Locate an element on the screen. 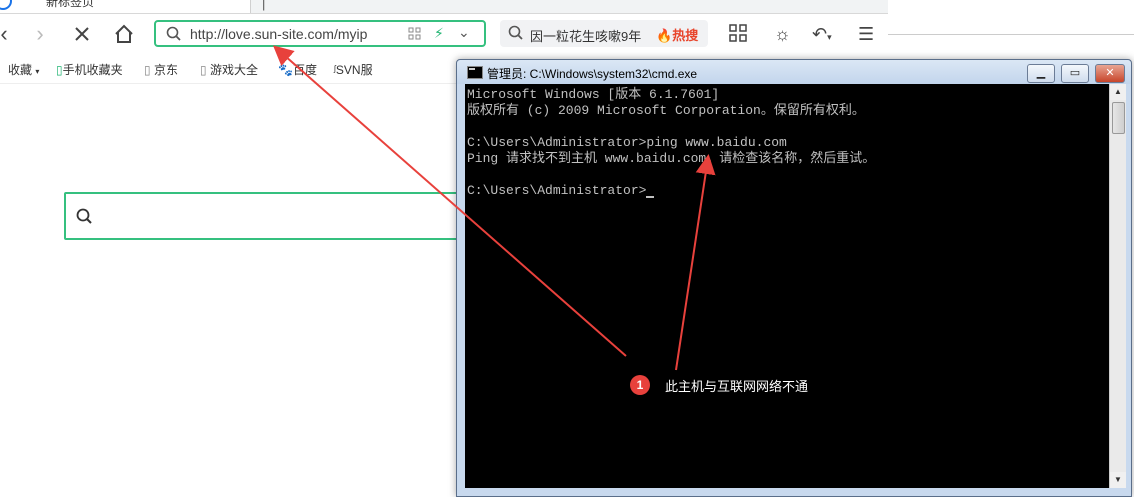 This screenshot has width=1134, height=497. arrow-to-error is located at coordinates (695, 262).